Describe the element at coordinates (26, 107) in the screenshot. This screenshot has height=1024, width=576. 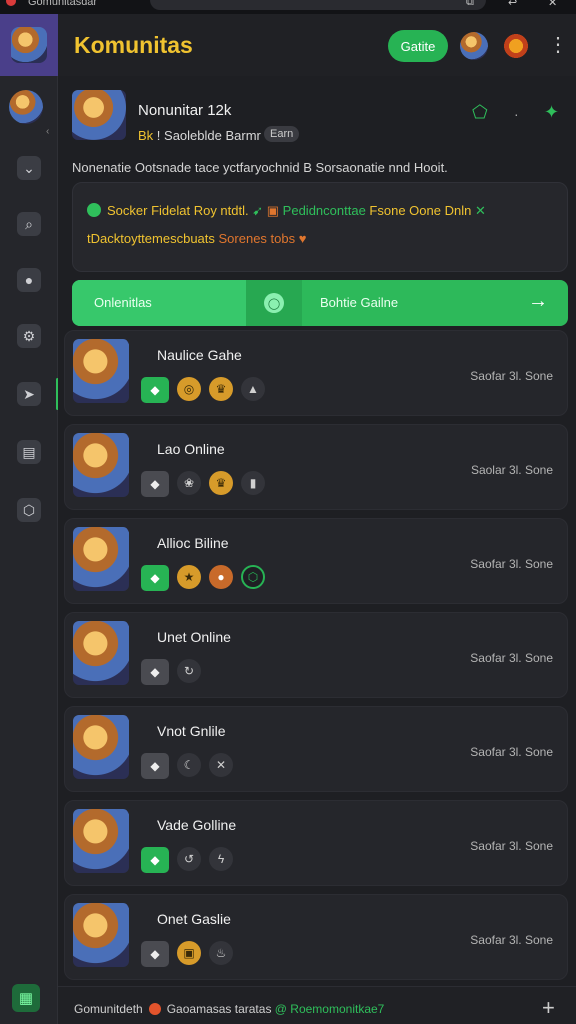
I see `user-avatar` at that location.